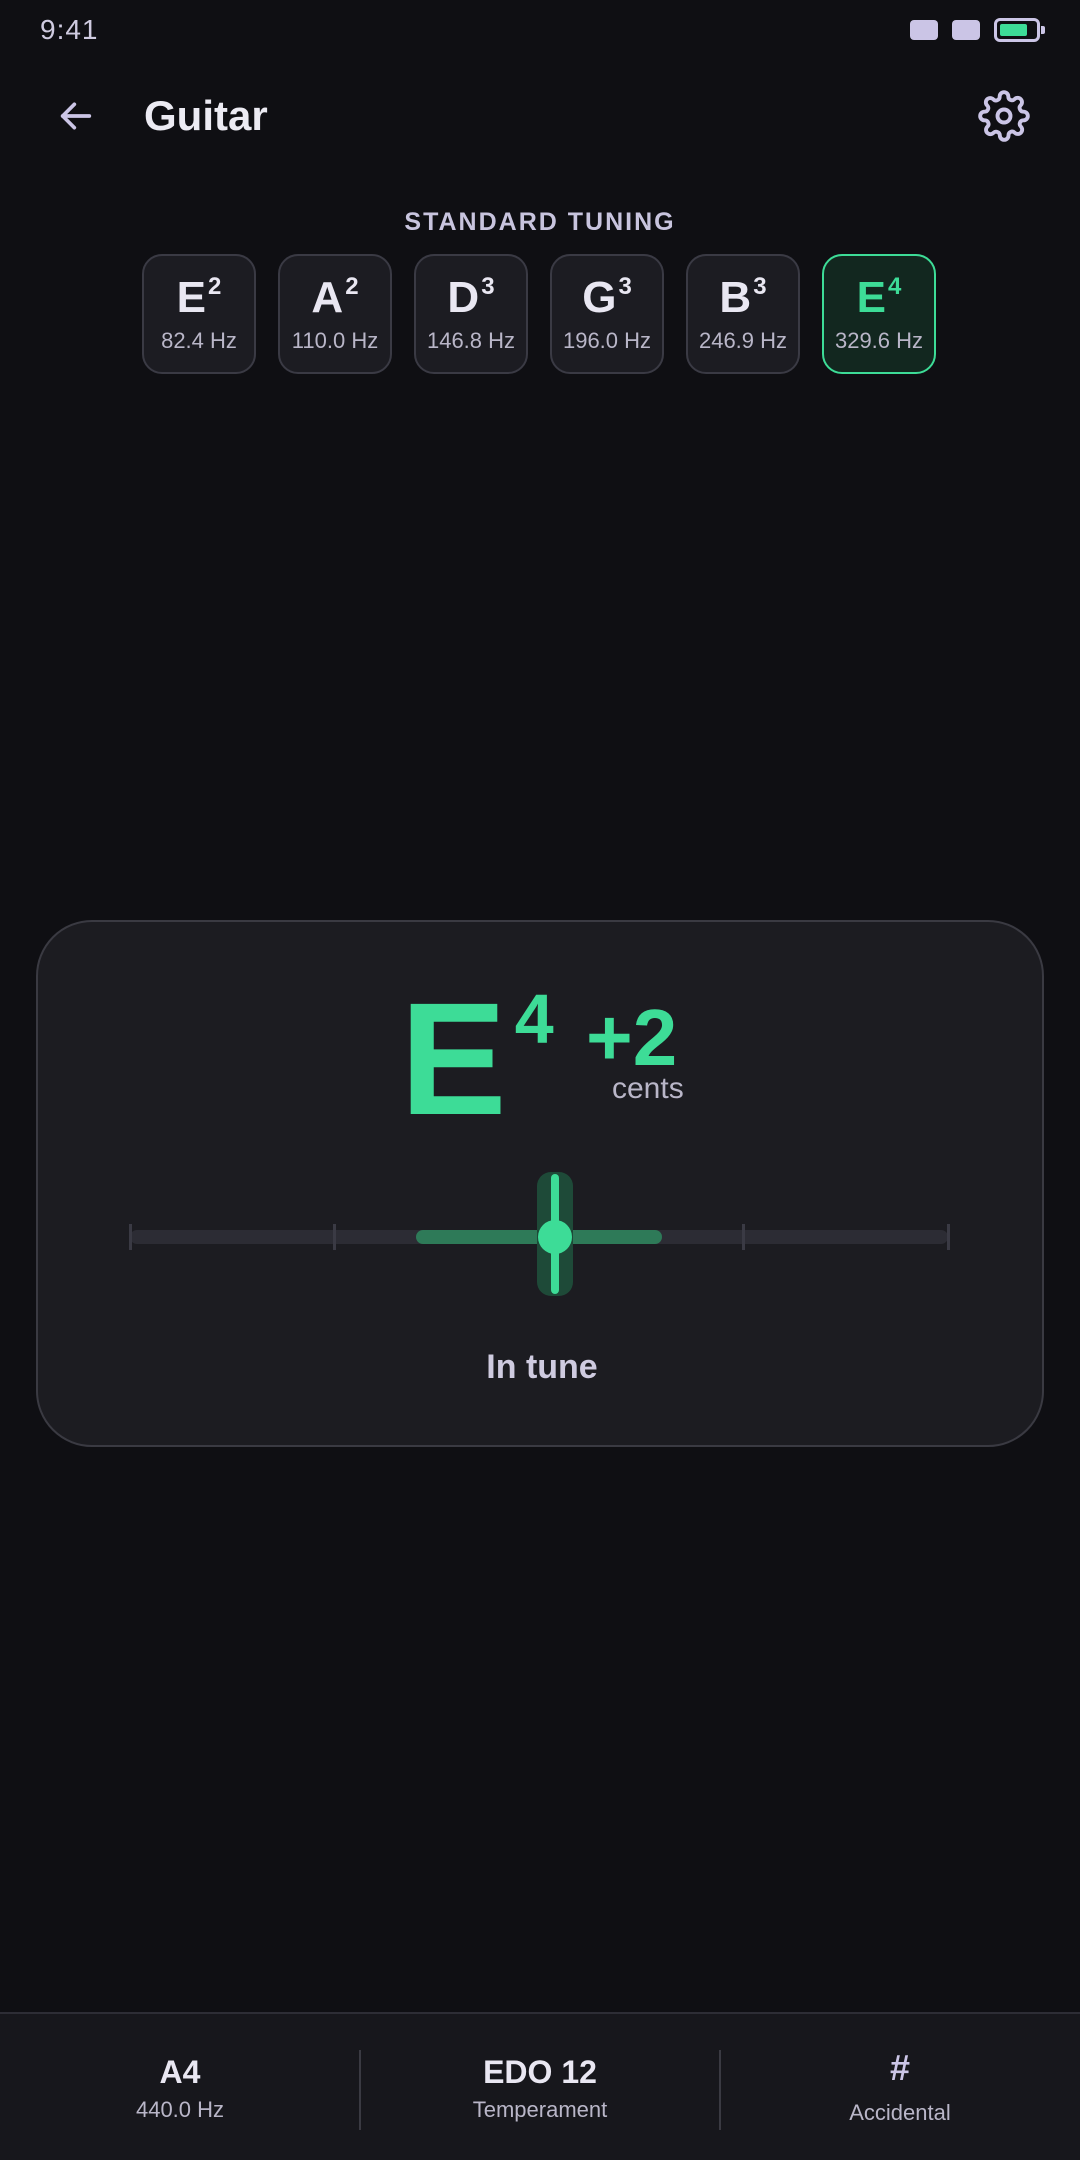  I want to click on string-note: G 3, so click(607, 298).